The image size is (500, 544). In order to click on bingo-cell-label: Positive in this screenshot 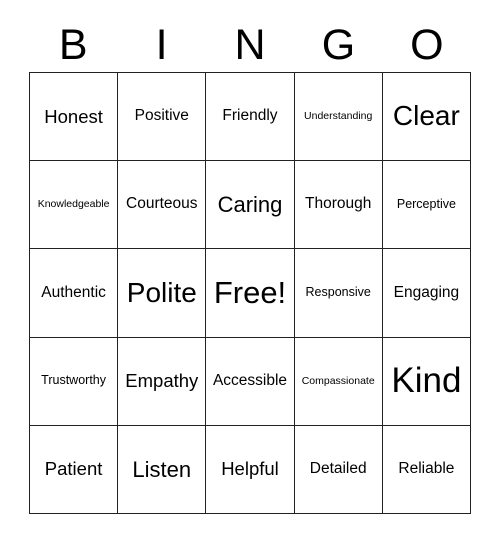, I will do `click(161, 116)`.